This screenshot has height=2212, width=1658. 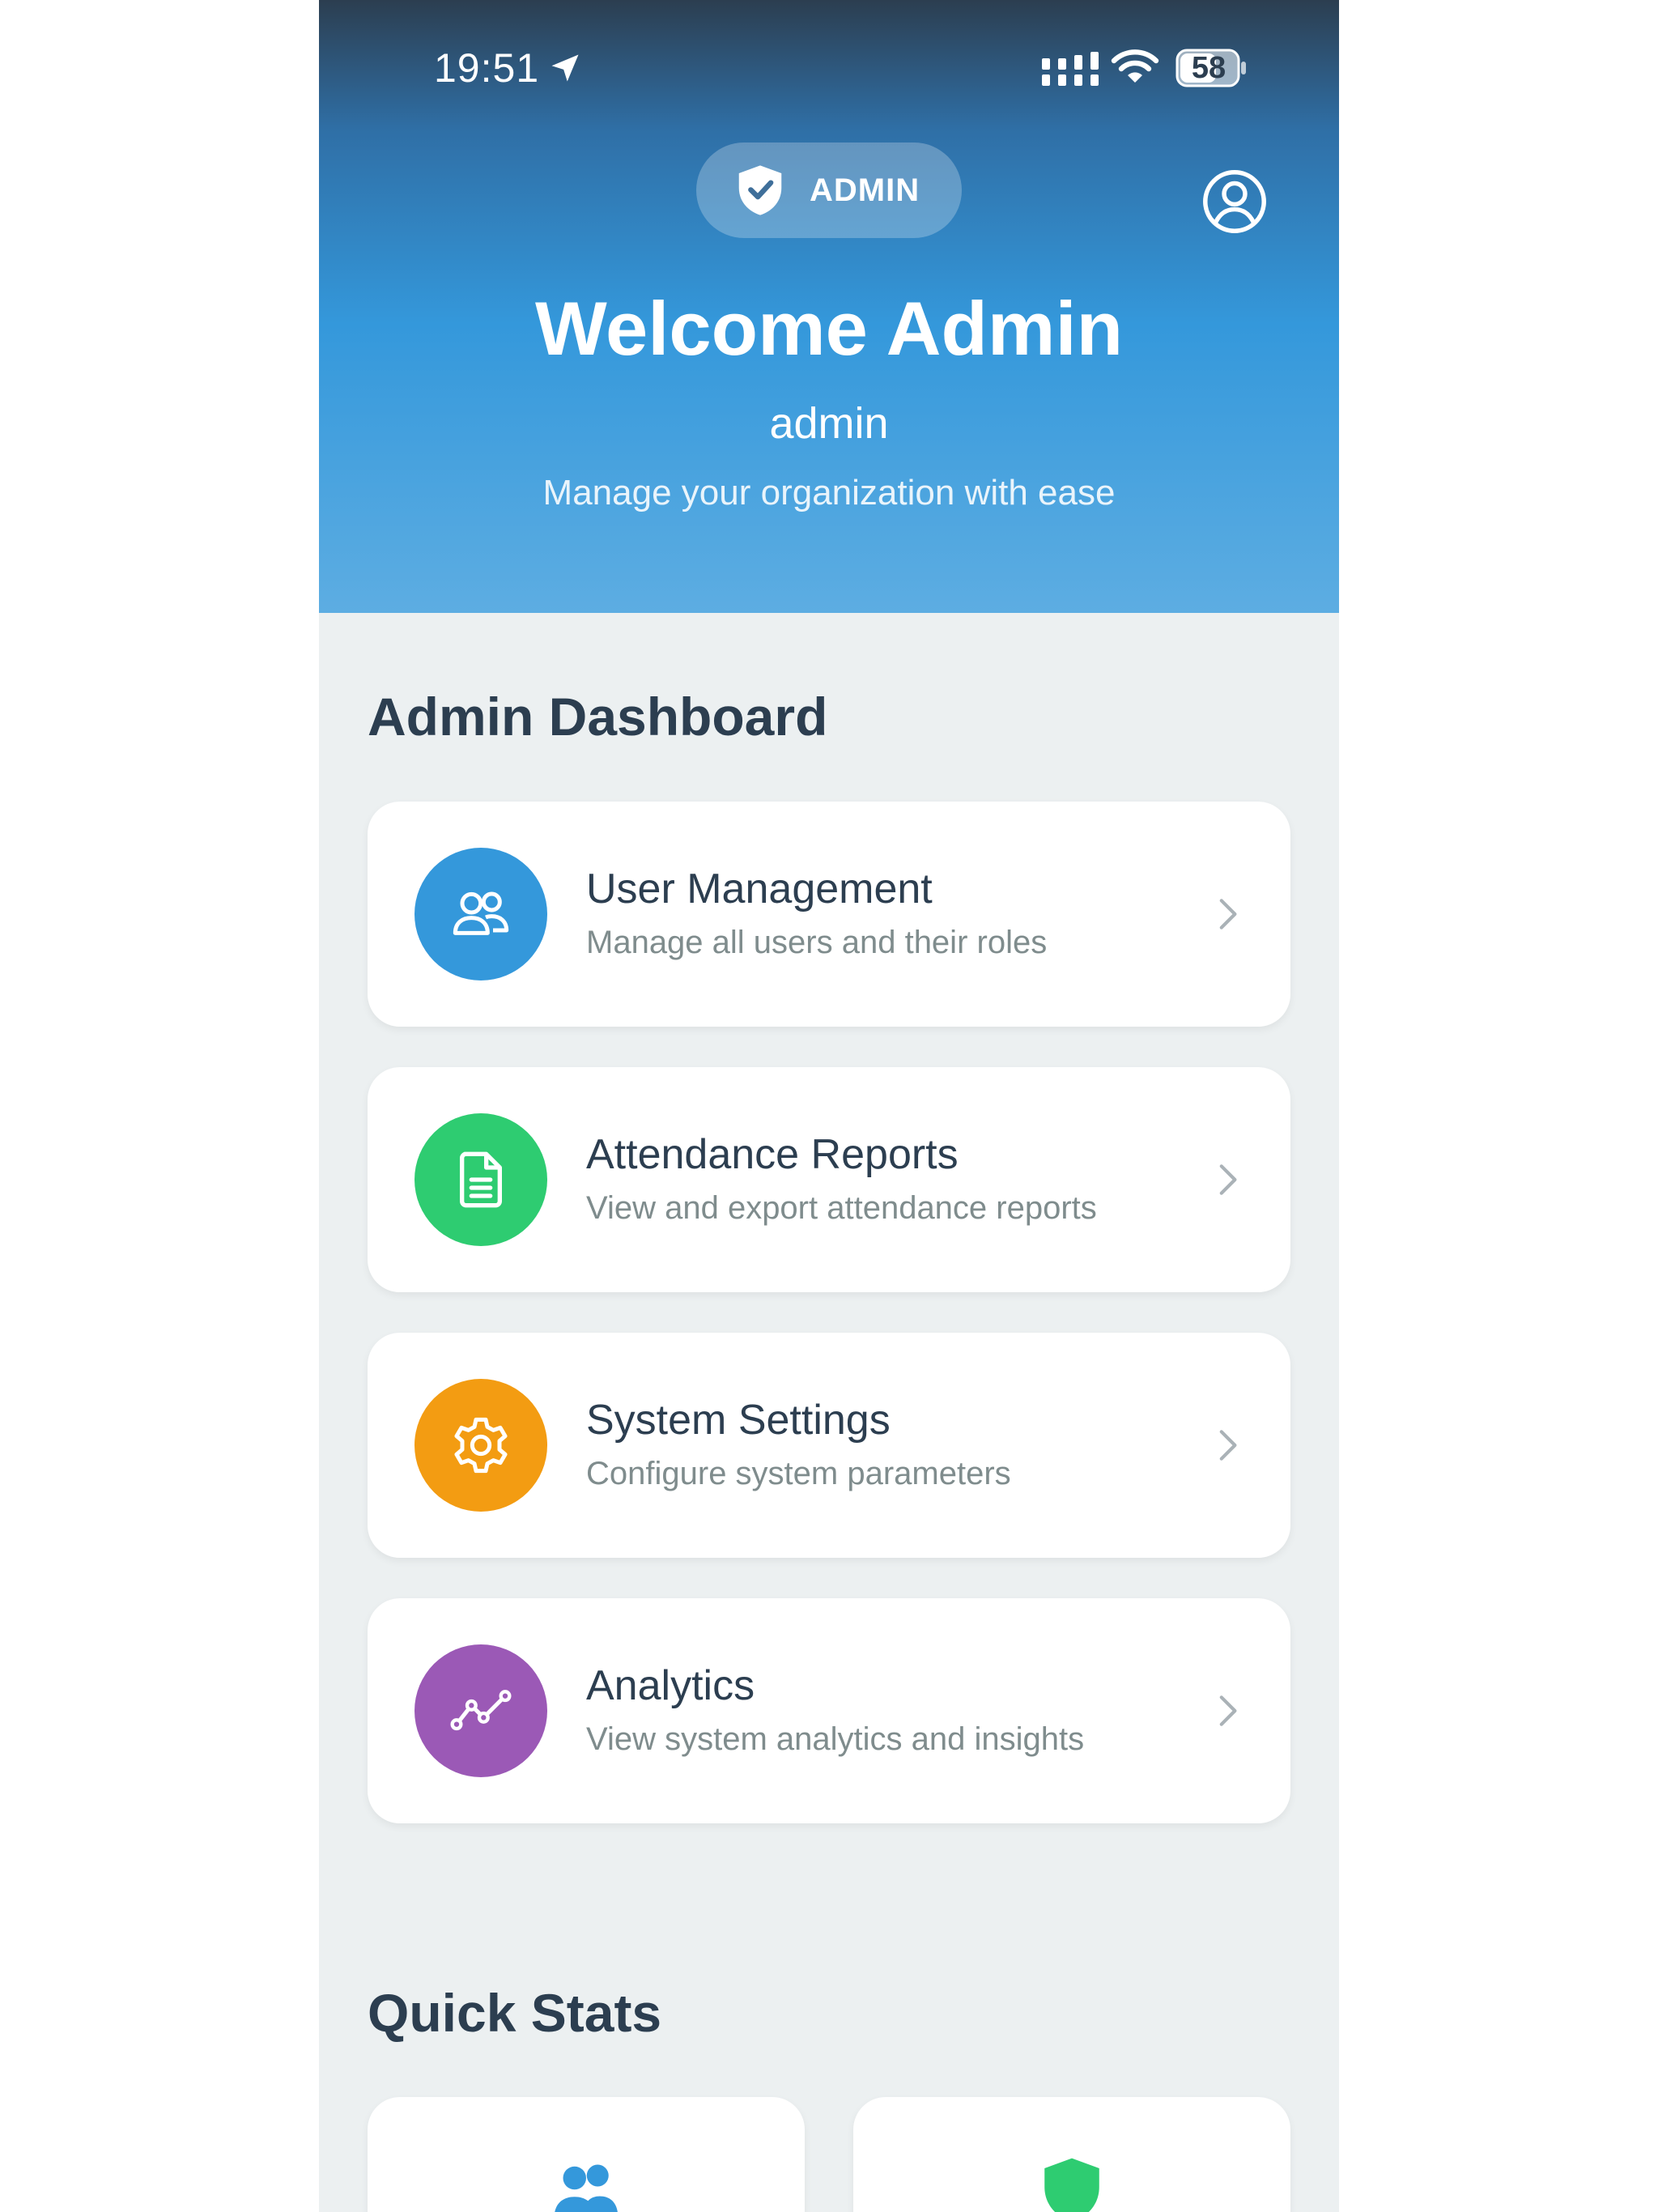 I want to click on role-badge-label: ADMIN, so click(x=865, y=190).